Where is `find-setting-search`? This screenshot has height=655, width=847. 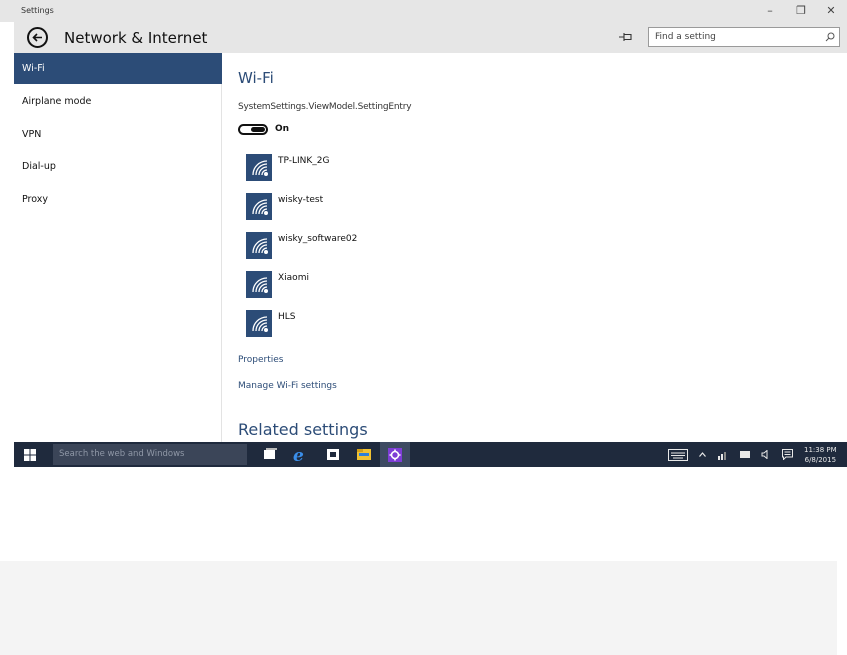
find-setting-search is located at coordinates (744, 37).